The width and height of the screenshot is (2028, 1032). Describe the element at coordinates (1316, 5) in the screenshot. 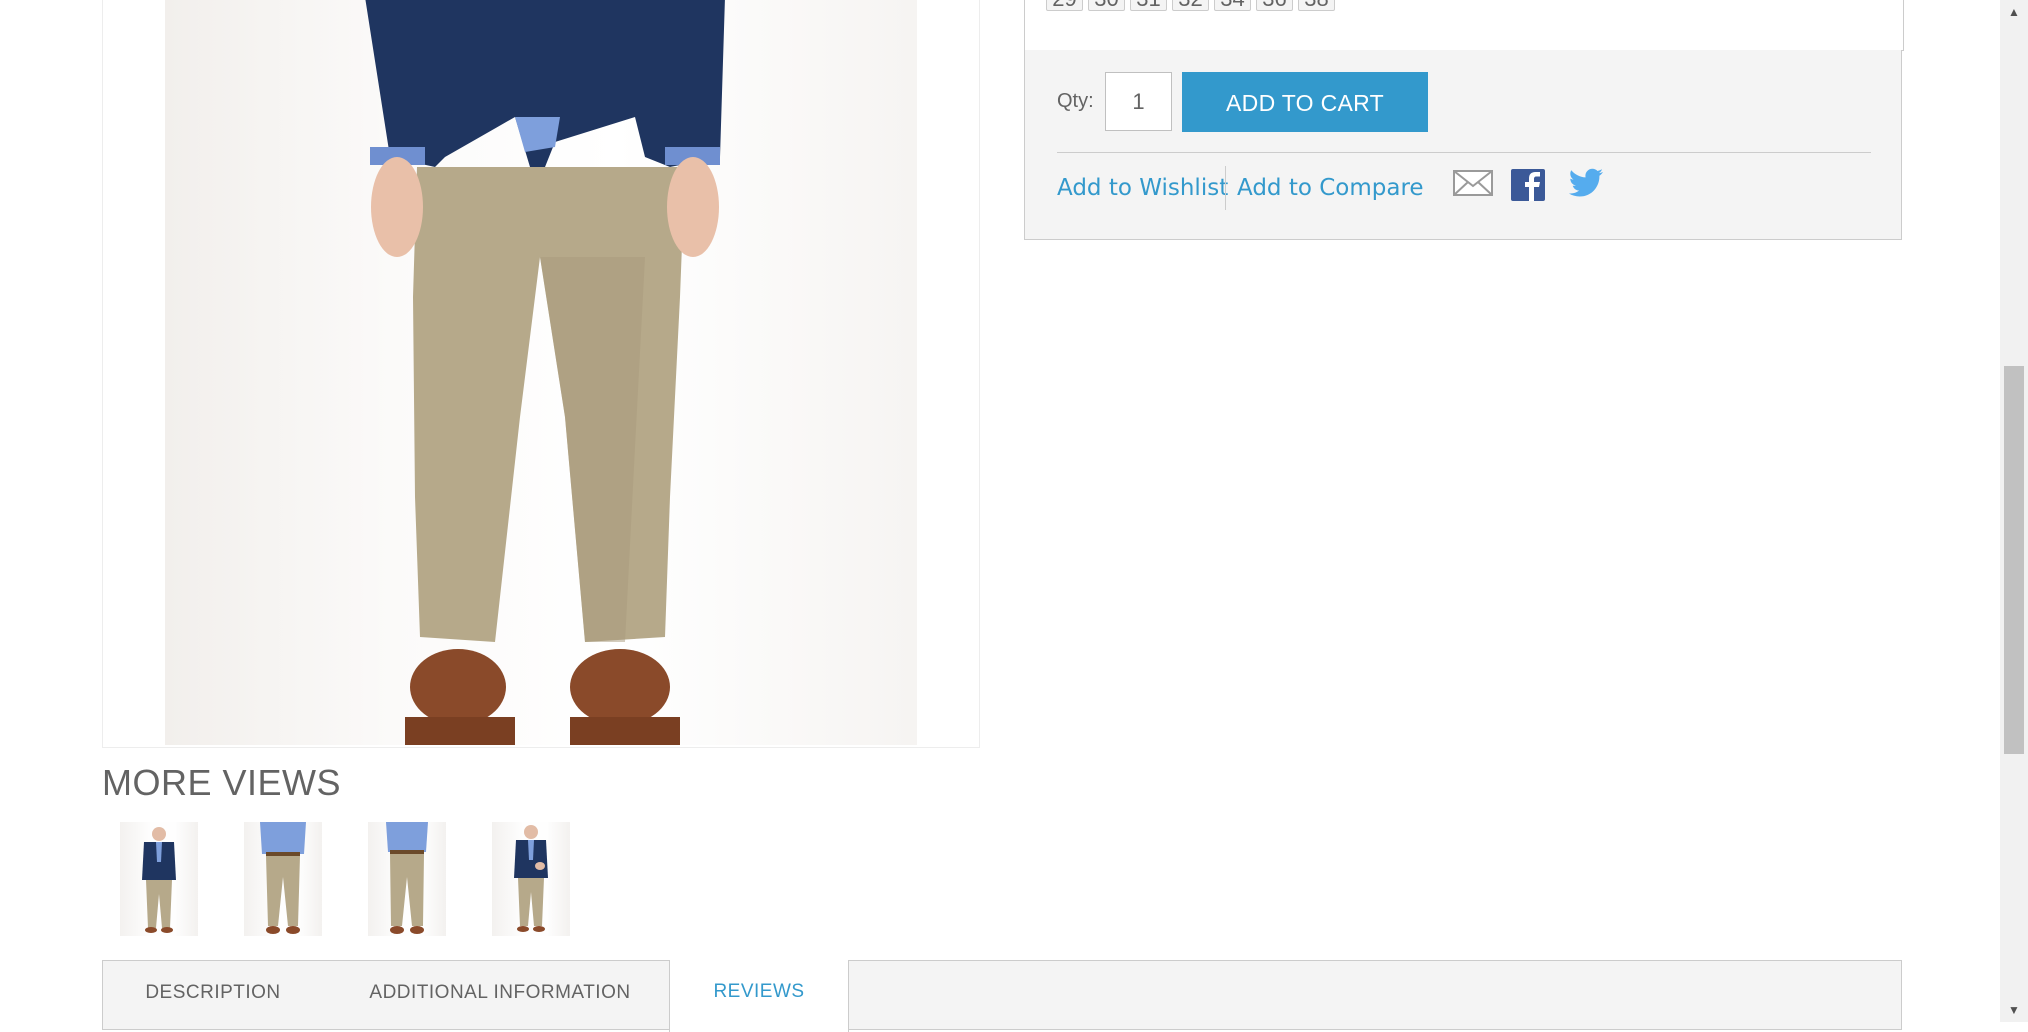

I see `size-swatch: 38` at that location.